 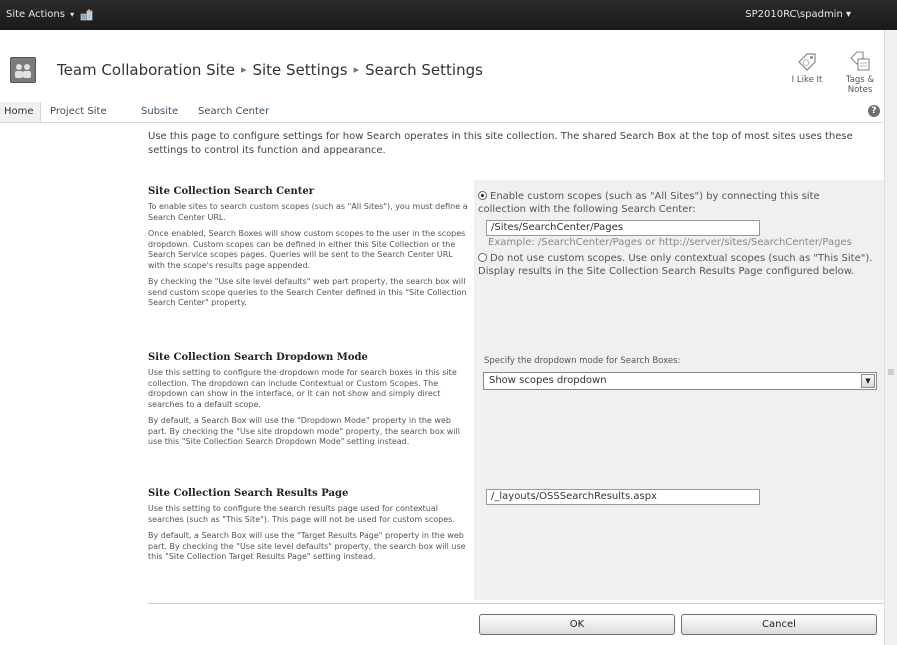 I want to click on divider, so click(x=516, y=603).